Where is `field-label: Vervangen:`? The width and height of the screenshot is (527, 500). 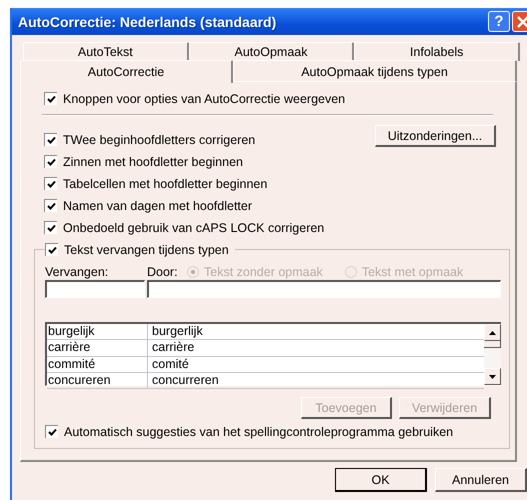 field-label: Vervangen: is located at coordinates (77, 271).